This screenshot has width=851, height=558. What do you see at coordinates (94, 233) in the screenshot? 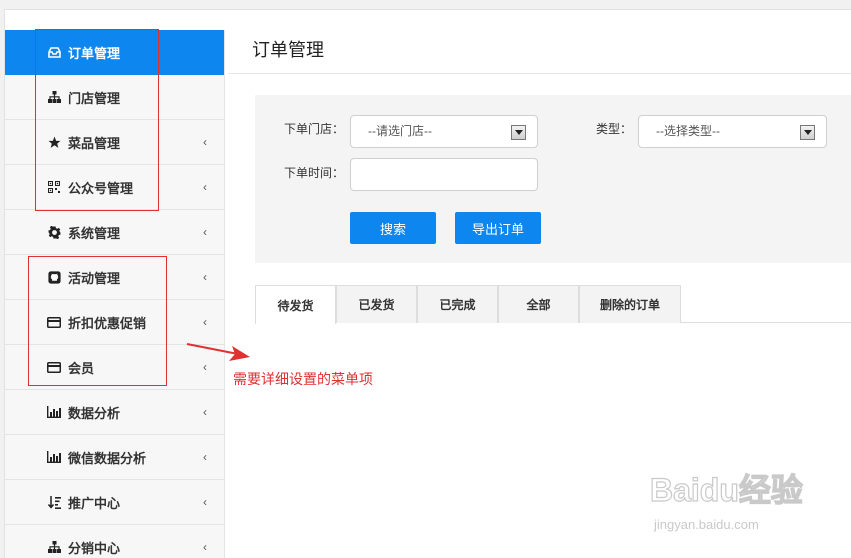
I see `sidebar-item-label: 系统管理` at bounding box center [94, 233].